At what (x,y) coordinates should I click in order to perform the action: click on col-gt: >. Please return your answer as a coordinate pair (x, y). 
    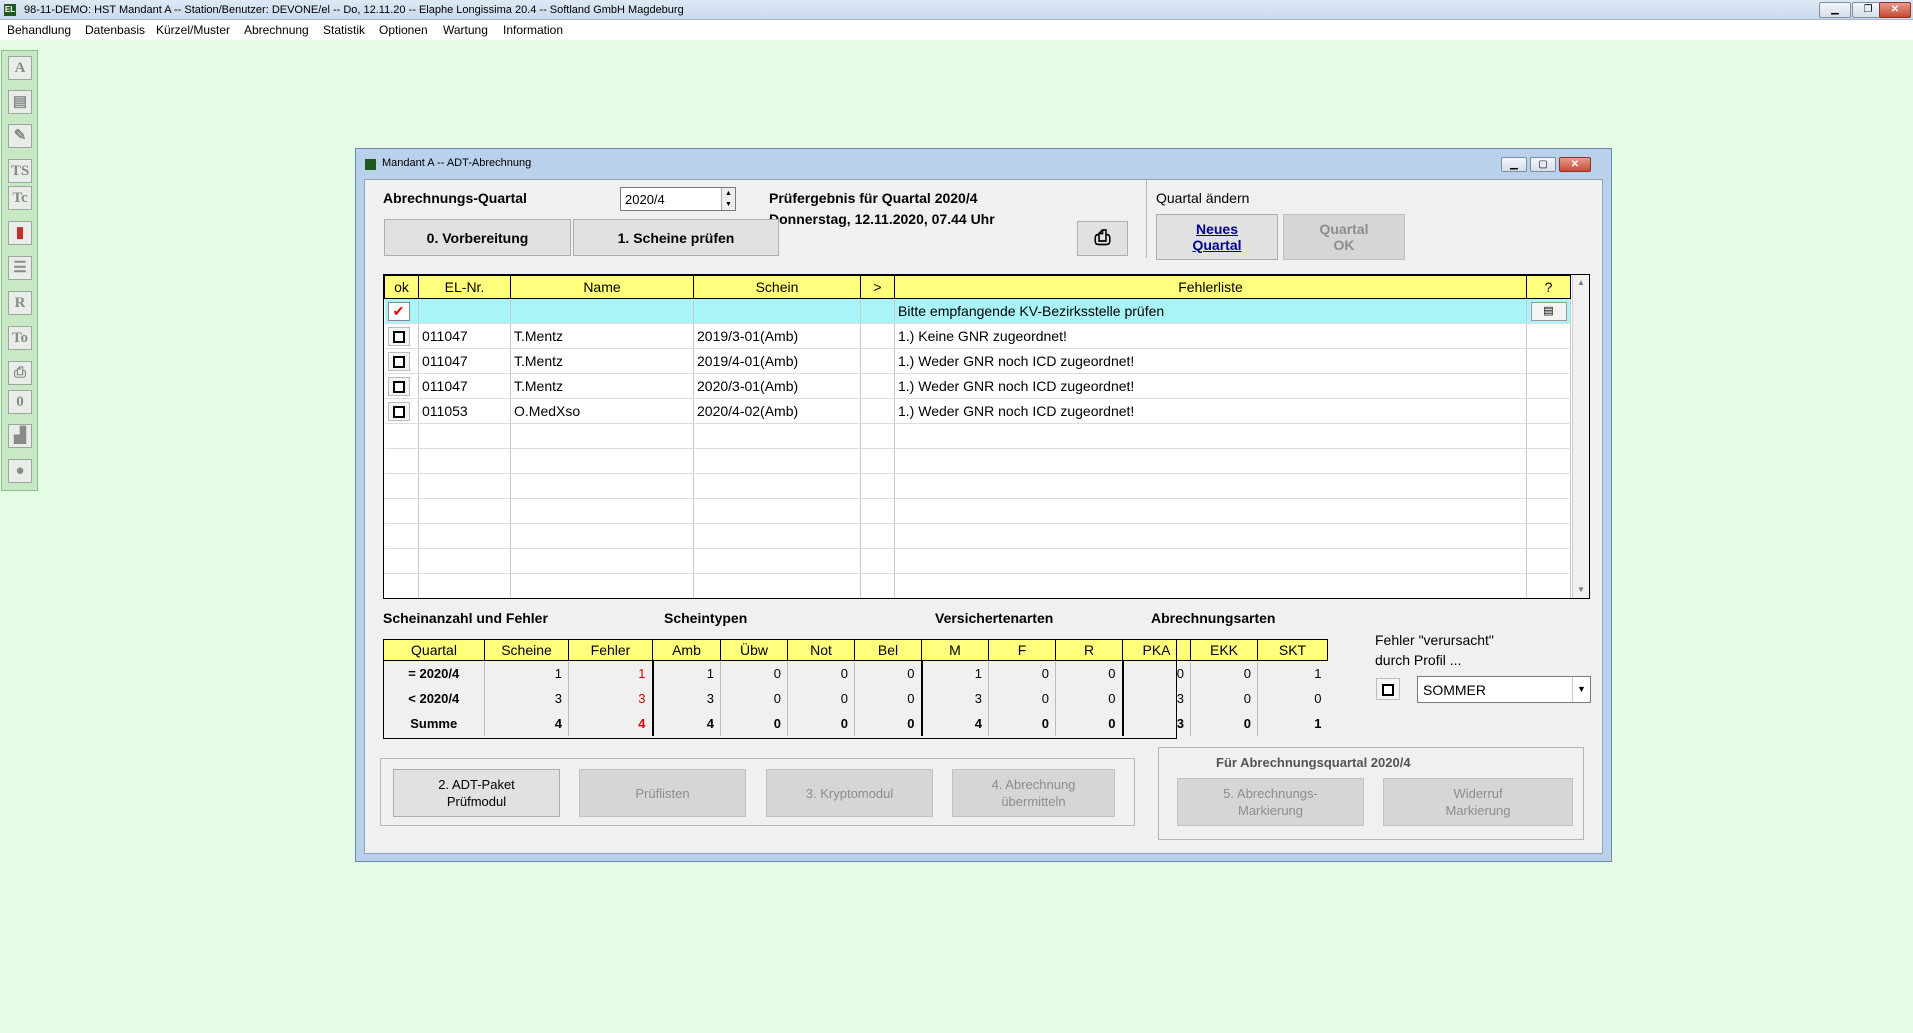
    Looking at the image, I should click on (877, 287).